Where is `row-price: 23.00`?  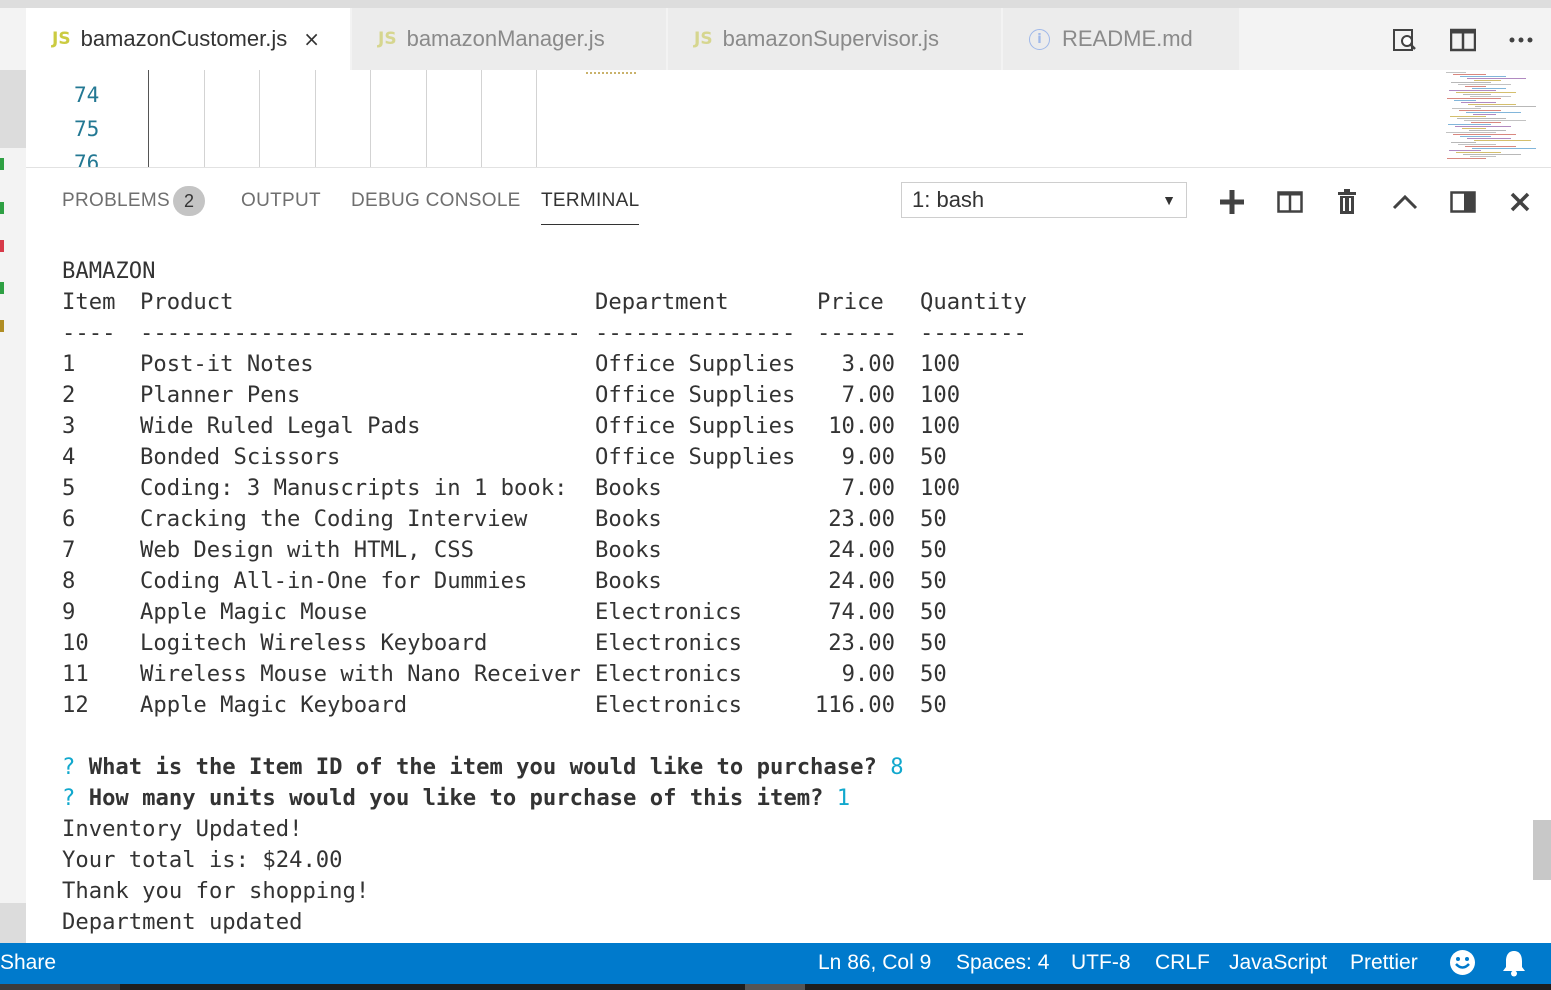
row-price: 23.00 is located at coordinates (861, 519).